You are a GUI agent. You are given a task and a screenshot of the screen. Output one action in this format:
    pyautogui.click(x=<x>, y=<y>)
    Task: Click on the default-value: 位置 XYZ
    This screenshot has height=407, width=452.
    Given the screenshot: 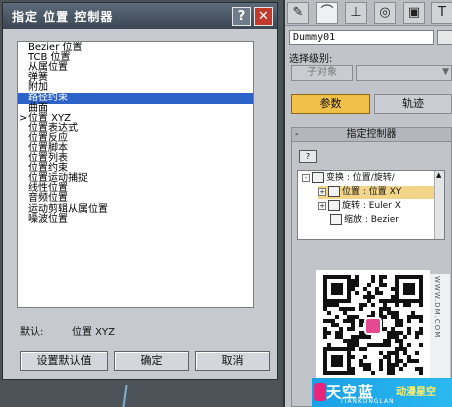 What is the action you would take?
    pyautogui.click(x=93, y=332)
    